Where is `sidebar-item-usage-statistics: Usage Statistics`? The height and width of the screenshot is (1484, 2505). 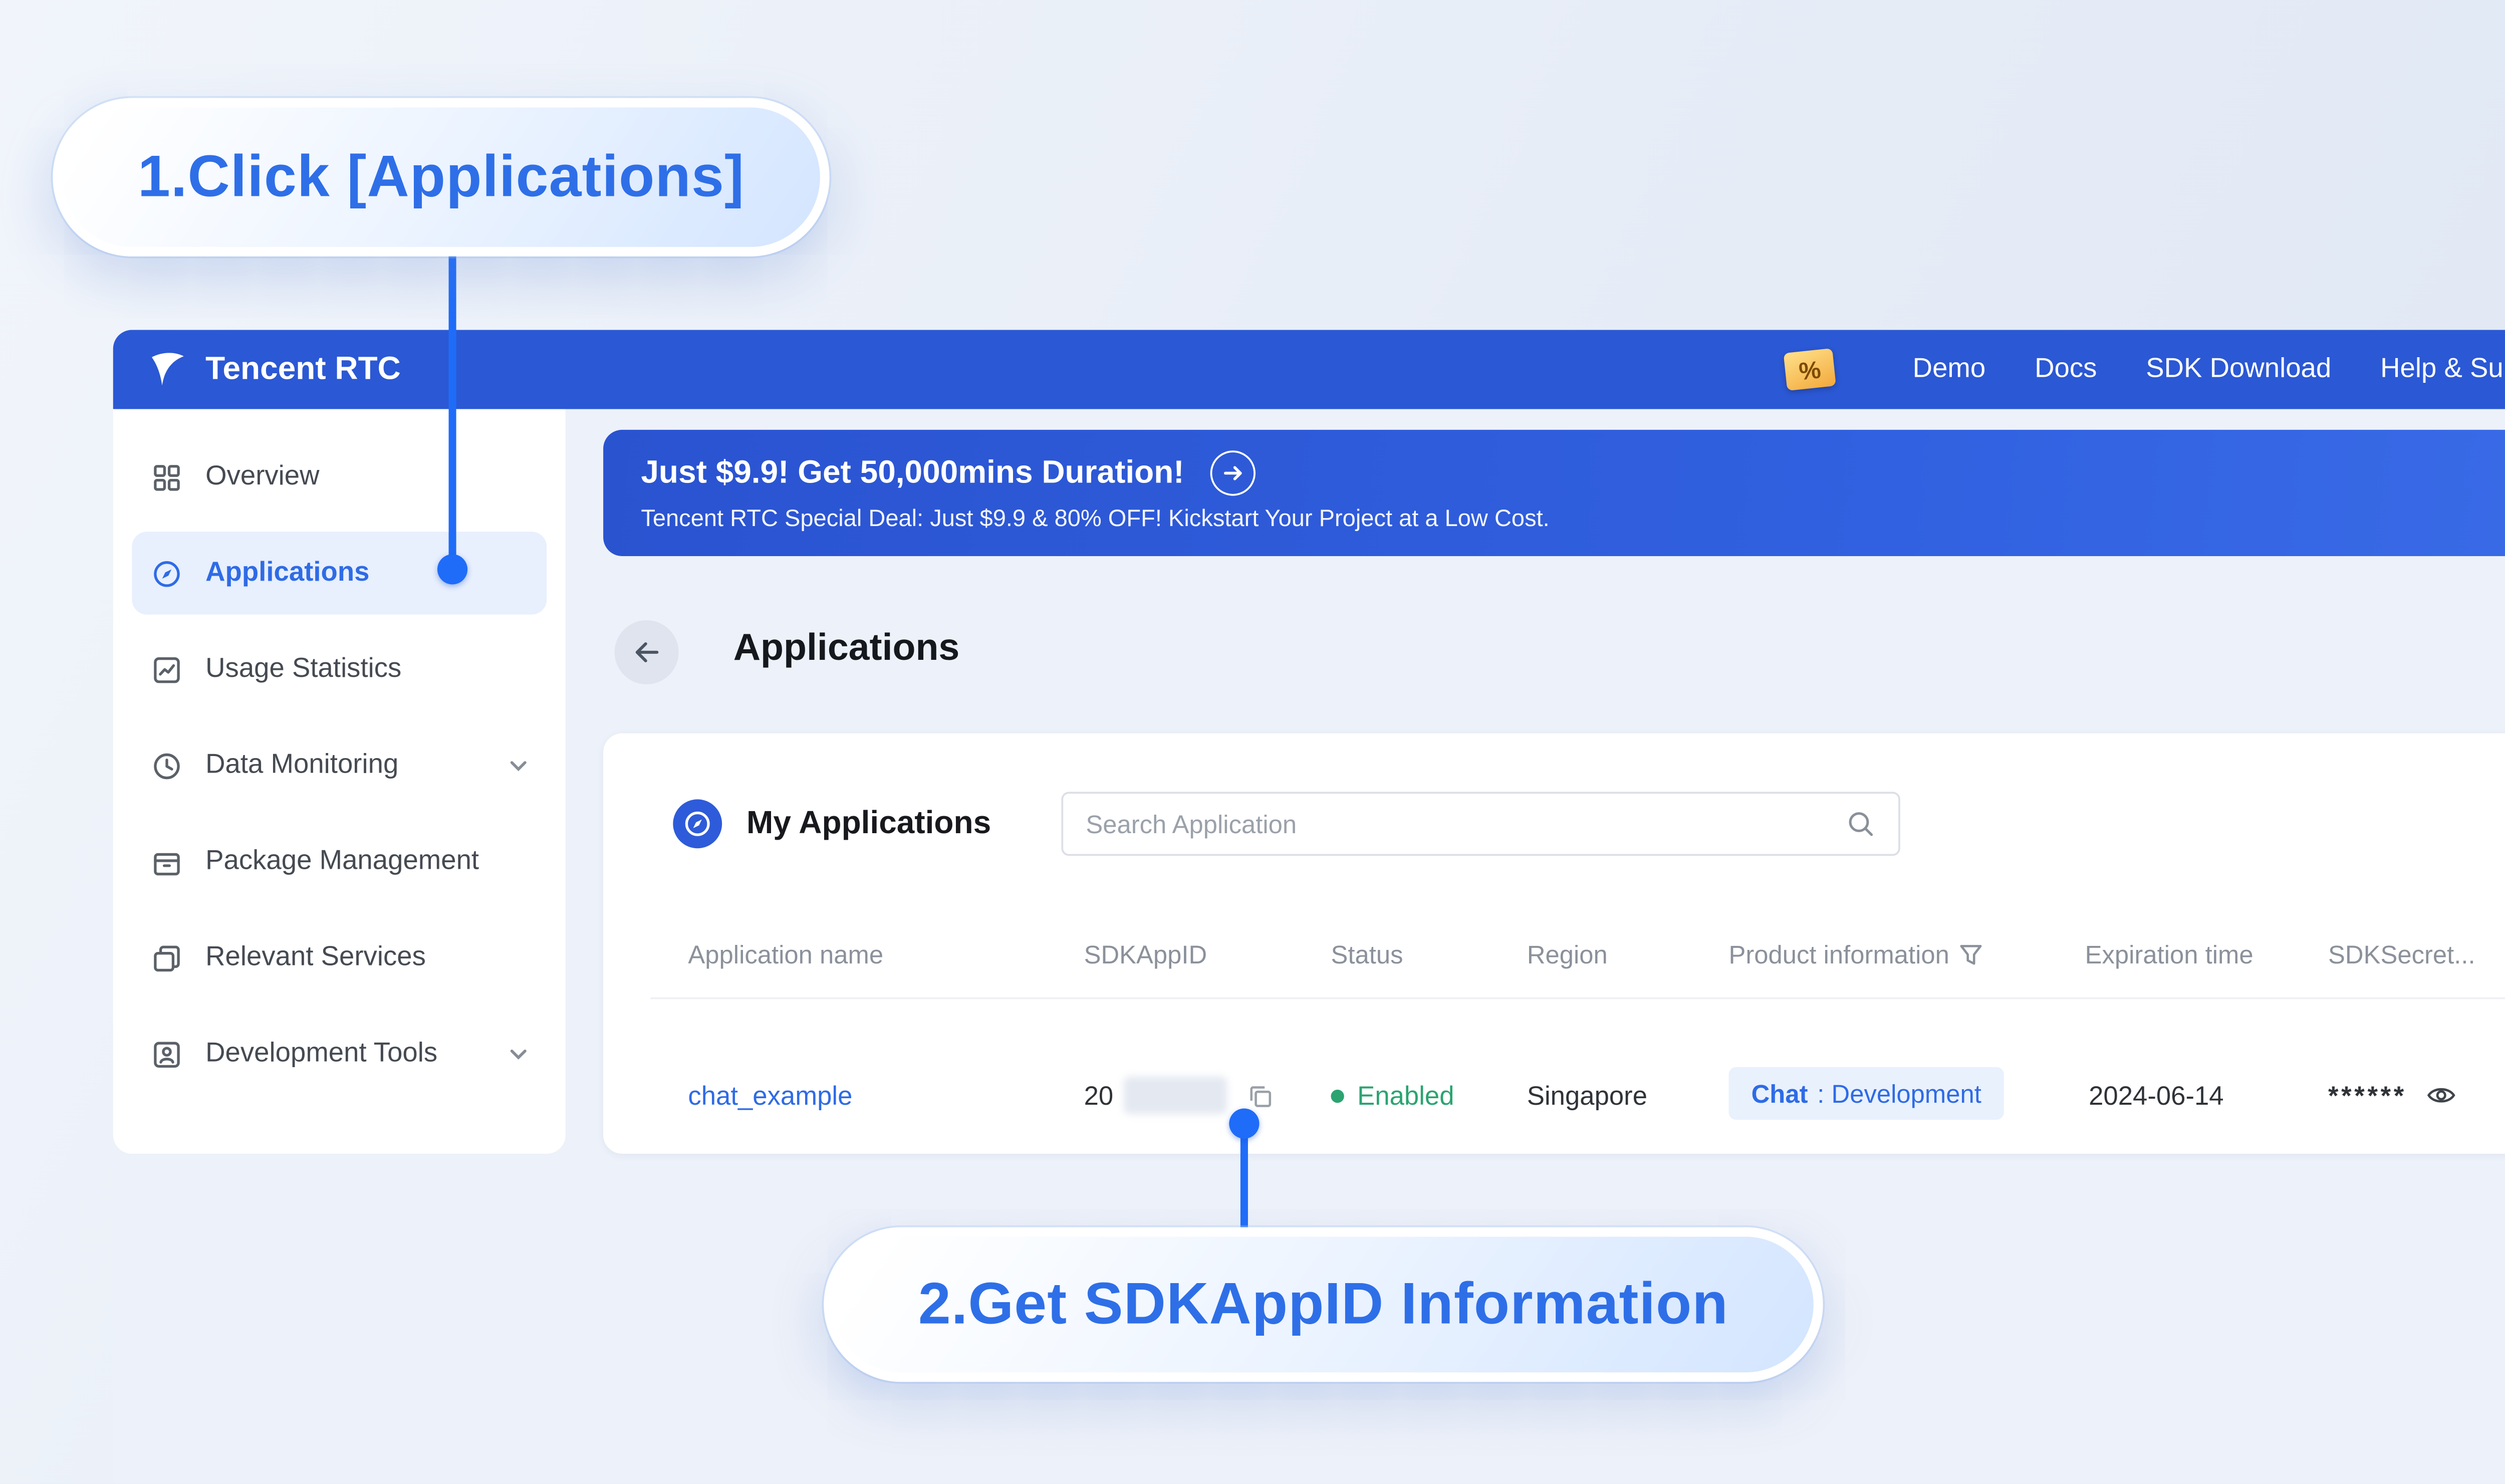
sidebar-item-usage-statistics: Usage Statistics is located at coordinates (339, 669).